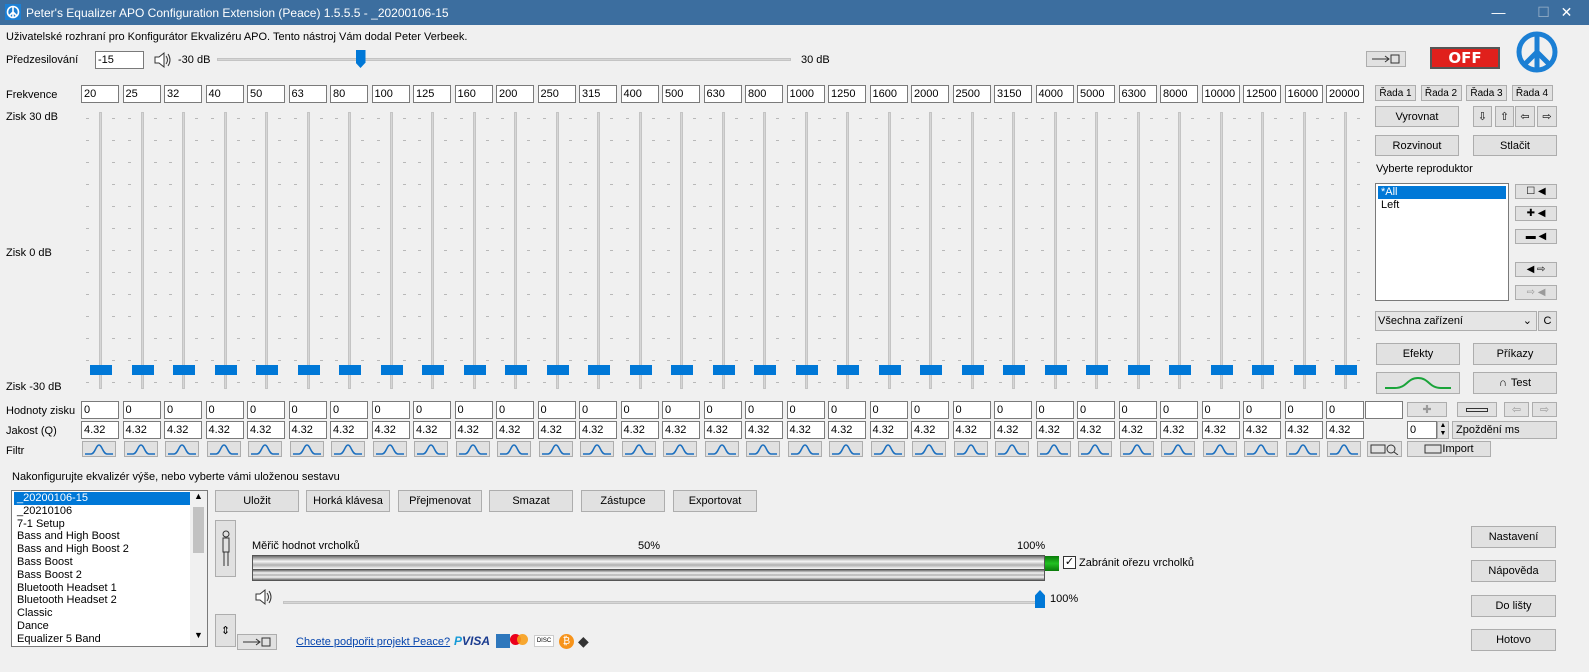  What do you see at coordinates (1513, 606) in the screenshot?
I see `side-button: Do lišty` at bounding box center [1513, 606].